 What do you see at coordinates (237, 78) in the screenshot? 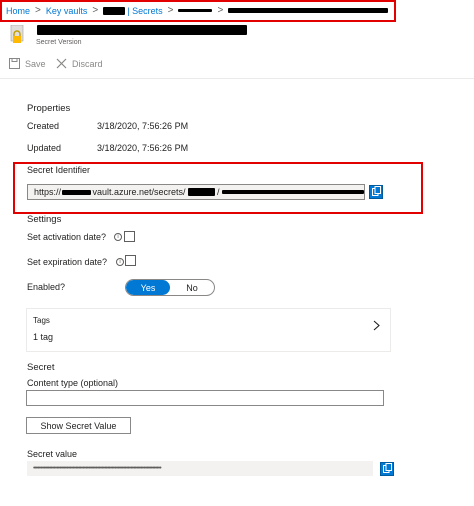
I see `command-bar-divider` at bounding box center [237, 78].